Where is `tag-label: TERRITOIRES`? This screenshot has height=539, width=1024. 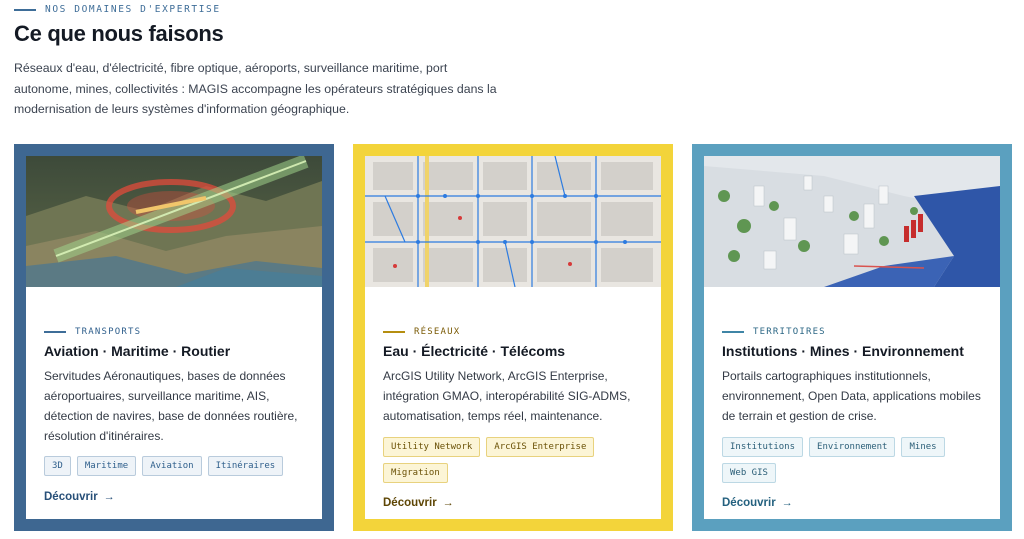 tag-label: TERRITOIRES is located at coordinates (789, 332).